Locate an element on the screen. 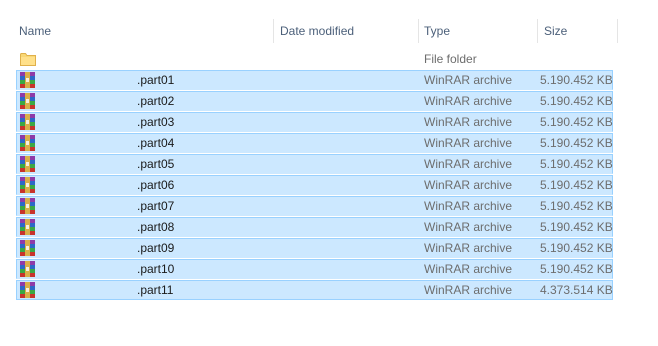  file-name: .part06 is located at coordinates (156, 185).